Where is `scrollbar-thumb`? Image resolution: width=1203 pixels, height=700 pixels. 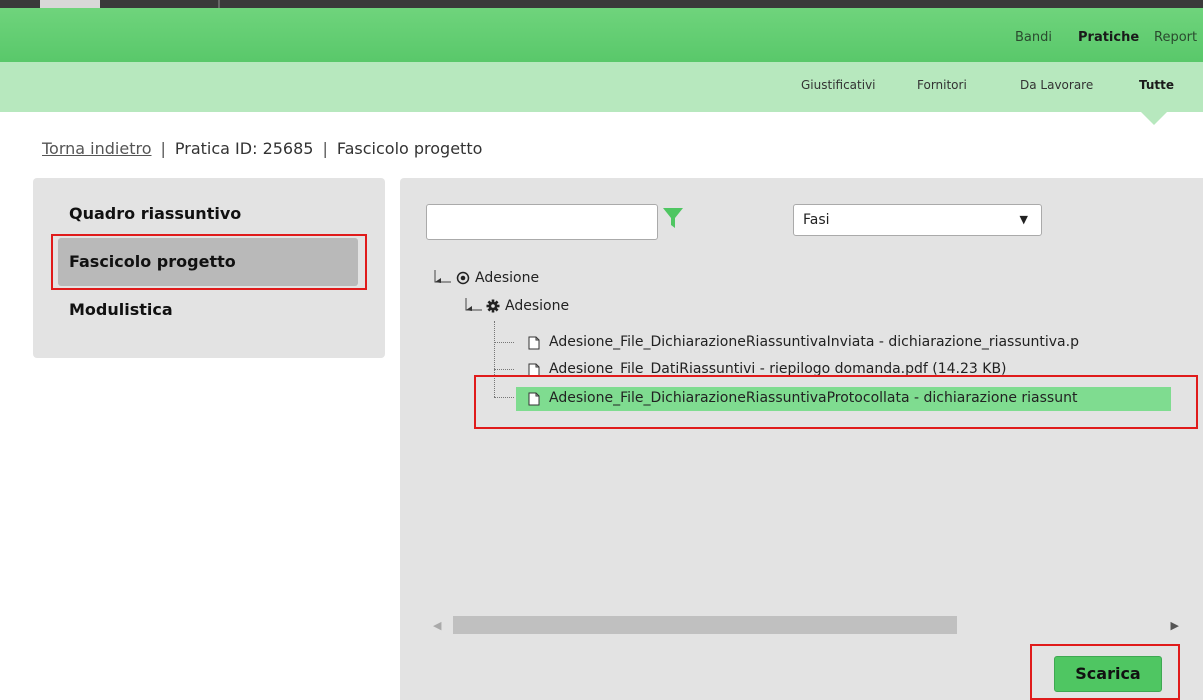
scrollbar-thumb is located at coordinates (705, 625).